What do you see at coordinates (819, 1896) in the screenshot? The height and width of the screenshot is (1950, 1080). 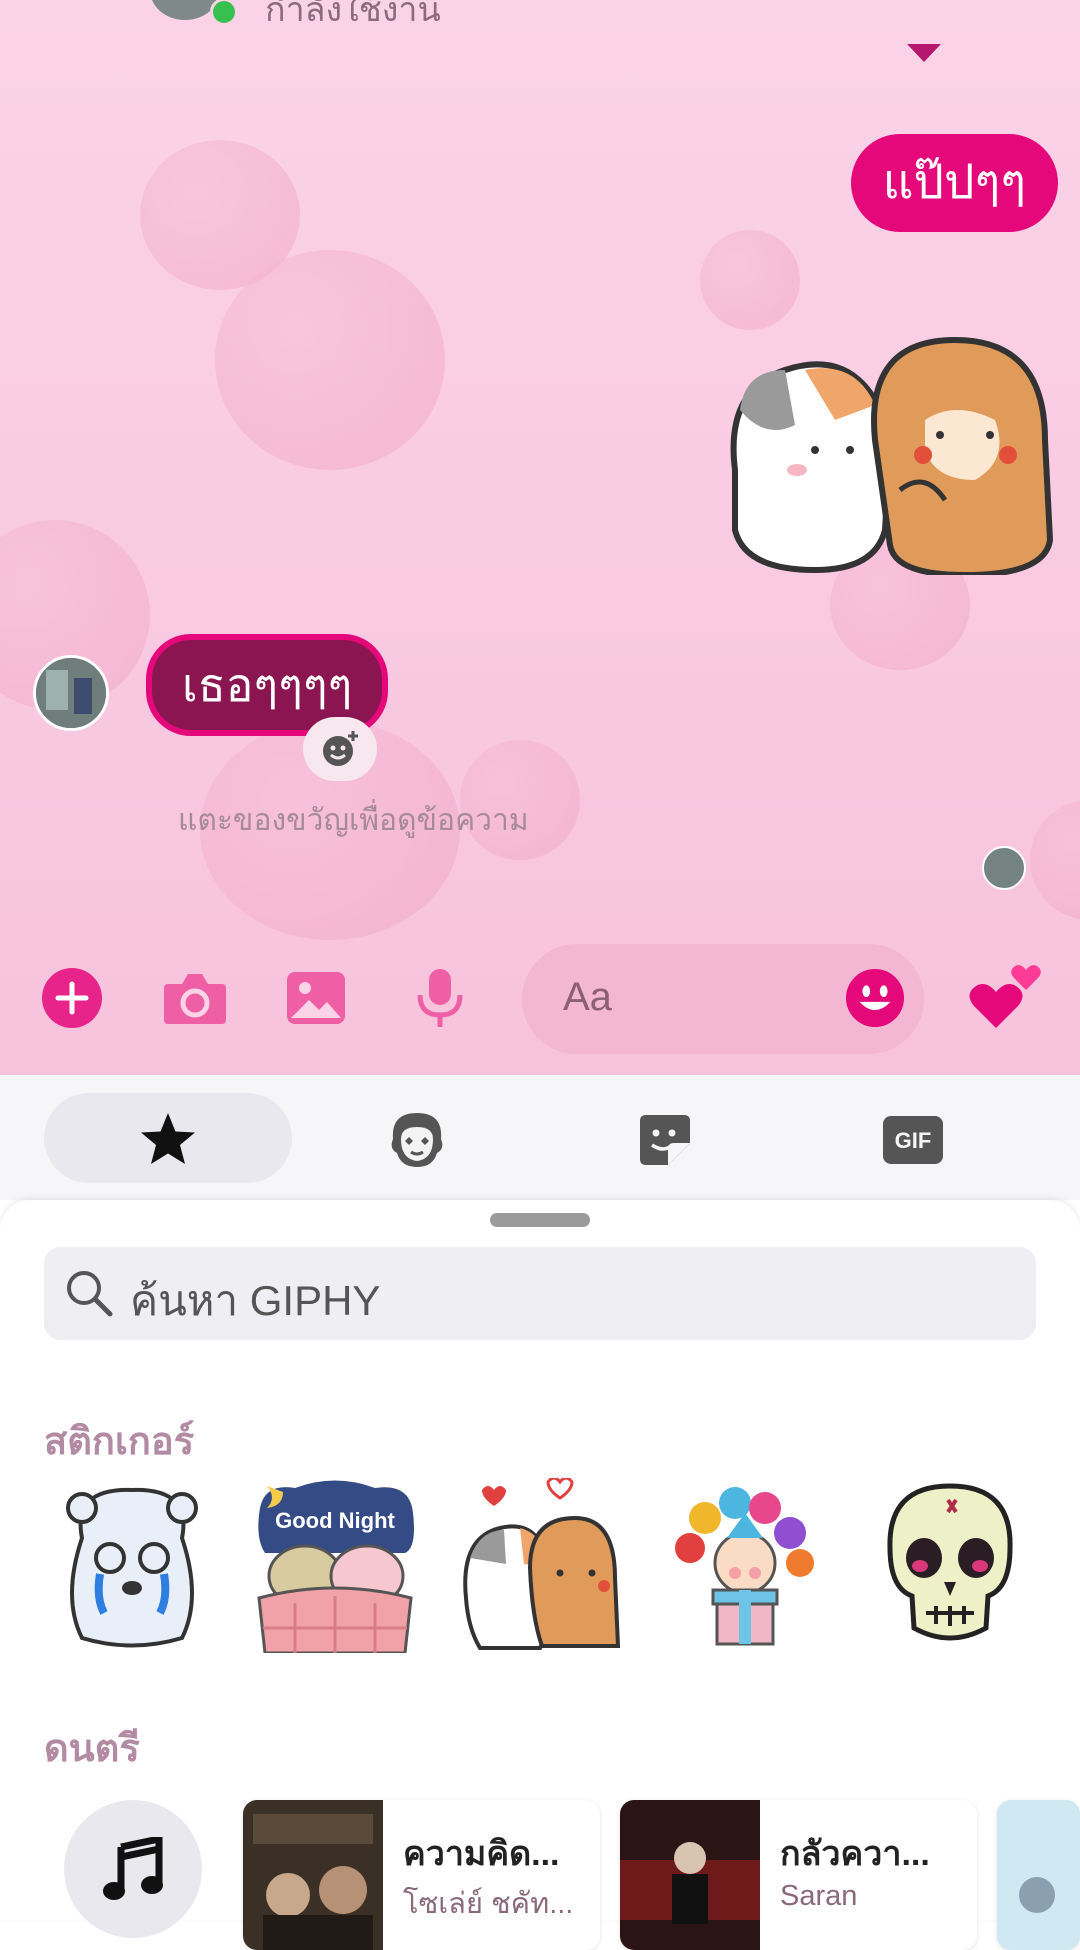 I see `song-artist: Saran` at bounding box center [819, 1896].